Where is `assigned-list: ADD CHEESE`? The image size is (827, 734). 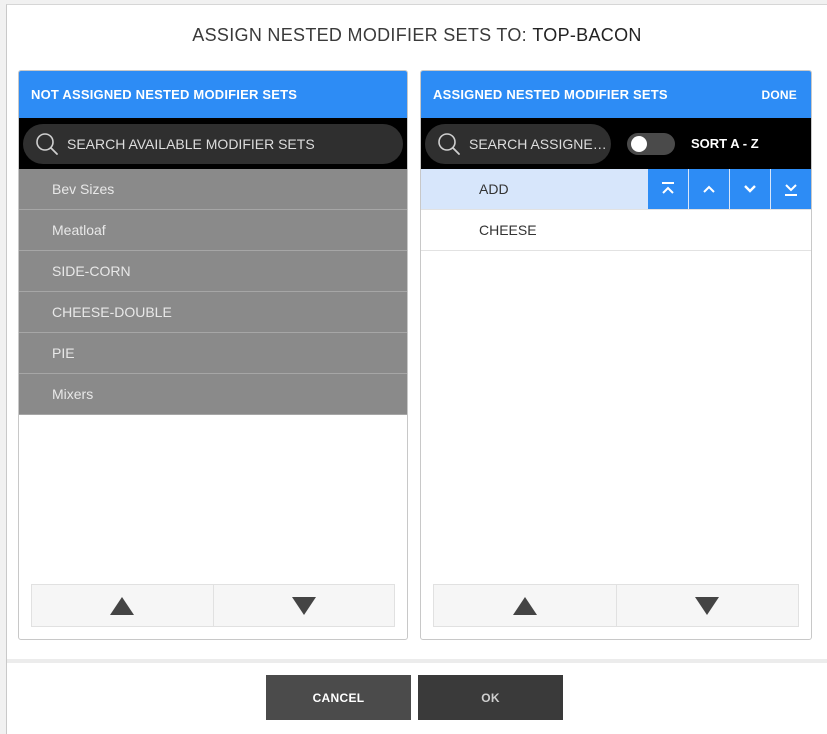 assigned-list: ADD CHEESE is located at coordinates (616, 210).